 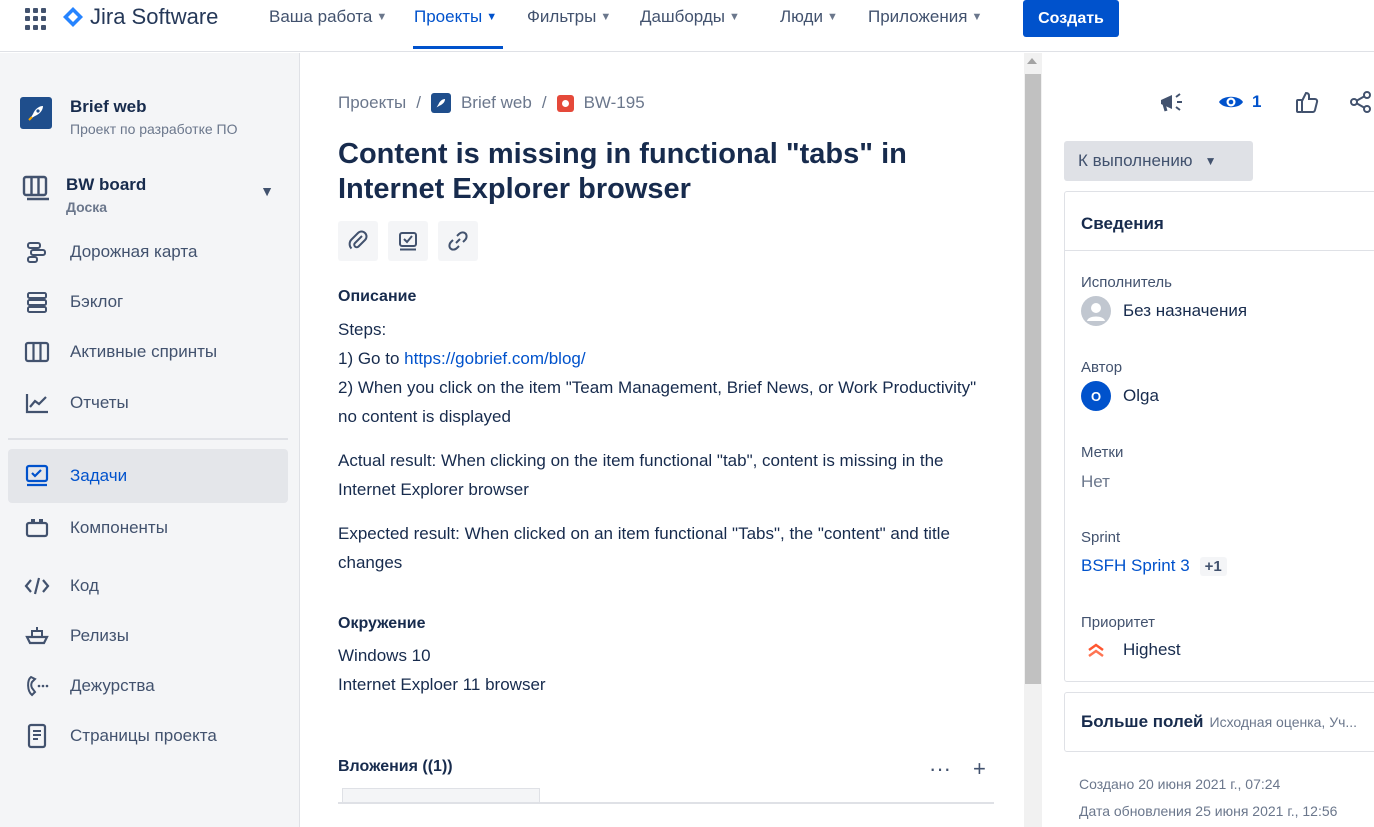 What do you see at coordinates (918, 16) in the screenshot?
I see `nav-label: Приложения` at bounding box center [918, 16].